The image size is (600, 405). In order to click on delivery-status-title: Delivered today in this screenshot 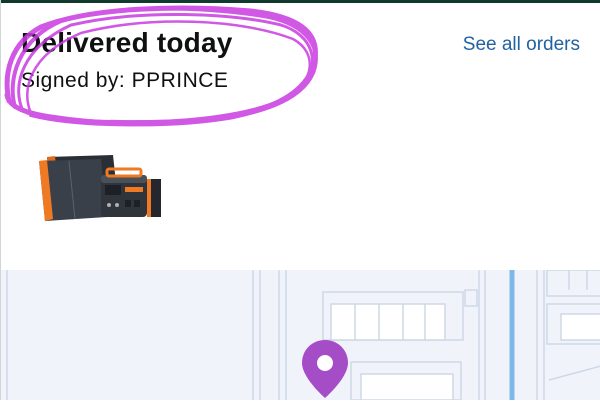, I will do `click(127, 42)`.